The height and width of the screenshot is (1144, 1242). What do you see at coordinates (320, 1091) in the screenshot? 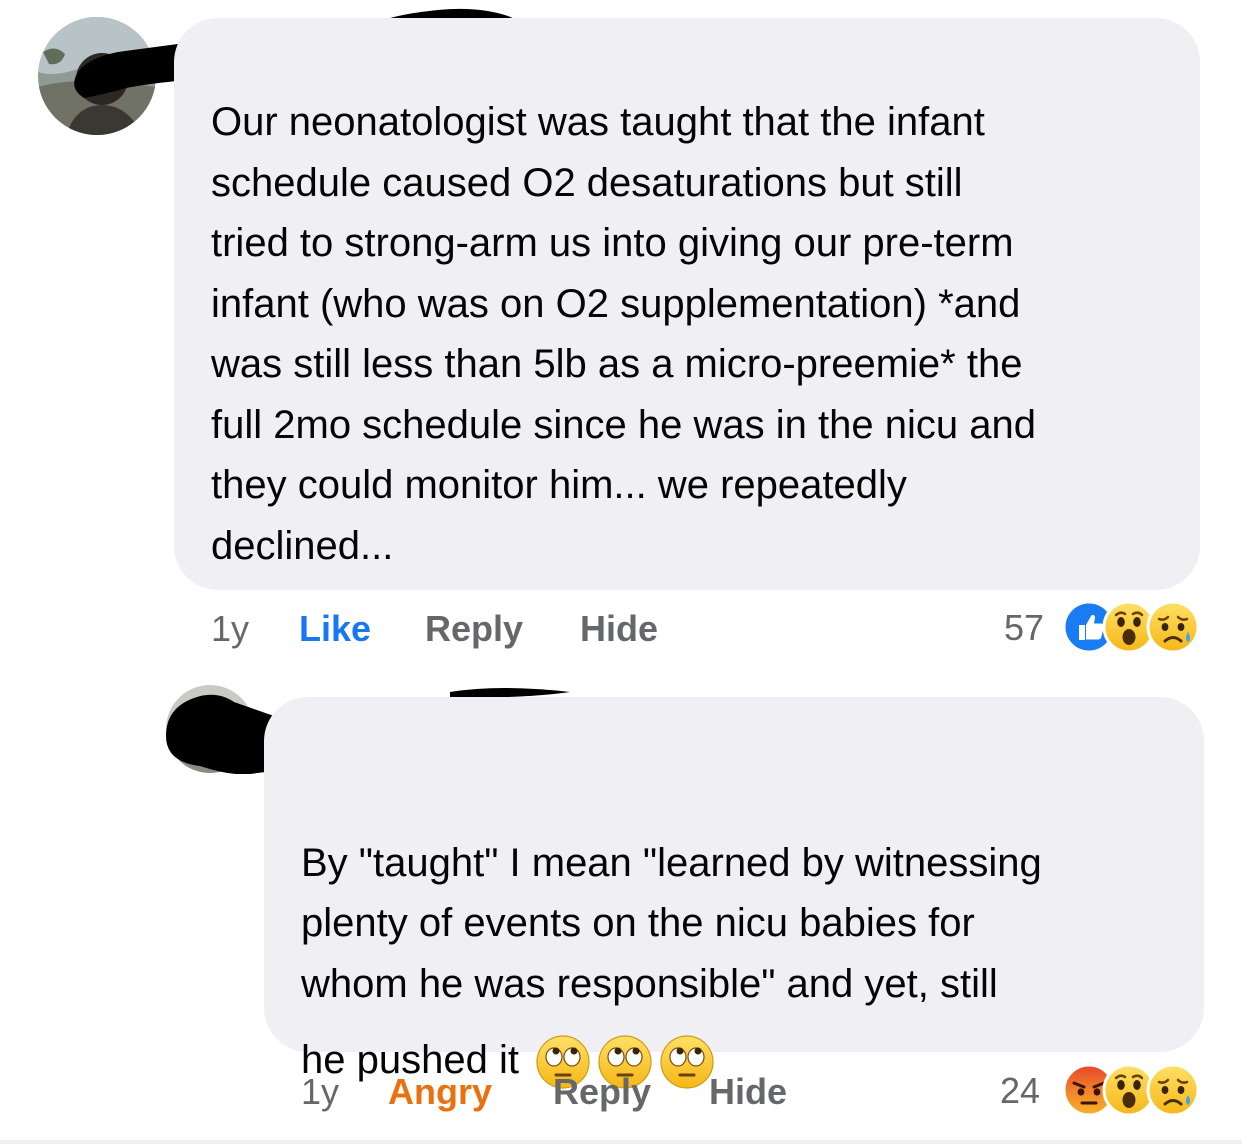
I see `reply-timestamp: 1y` at bounding box center [320, 1091].